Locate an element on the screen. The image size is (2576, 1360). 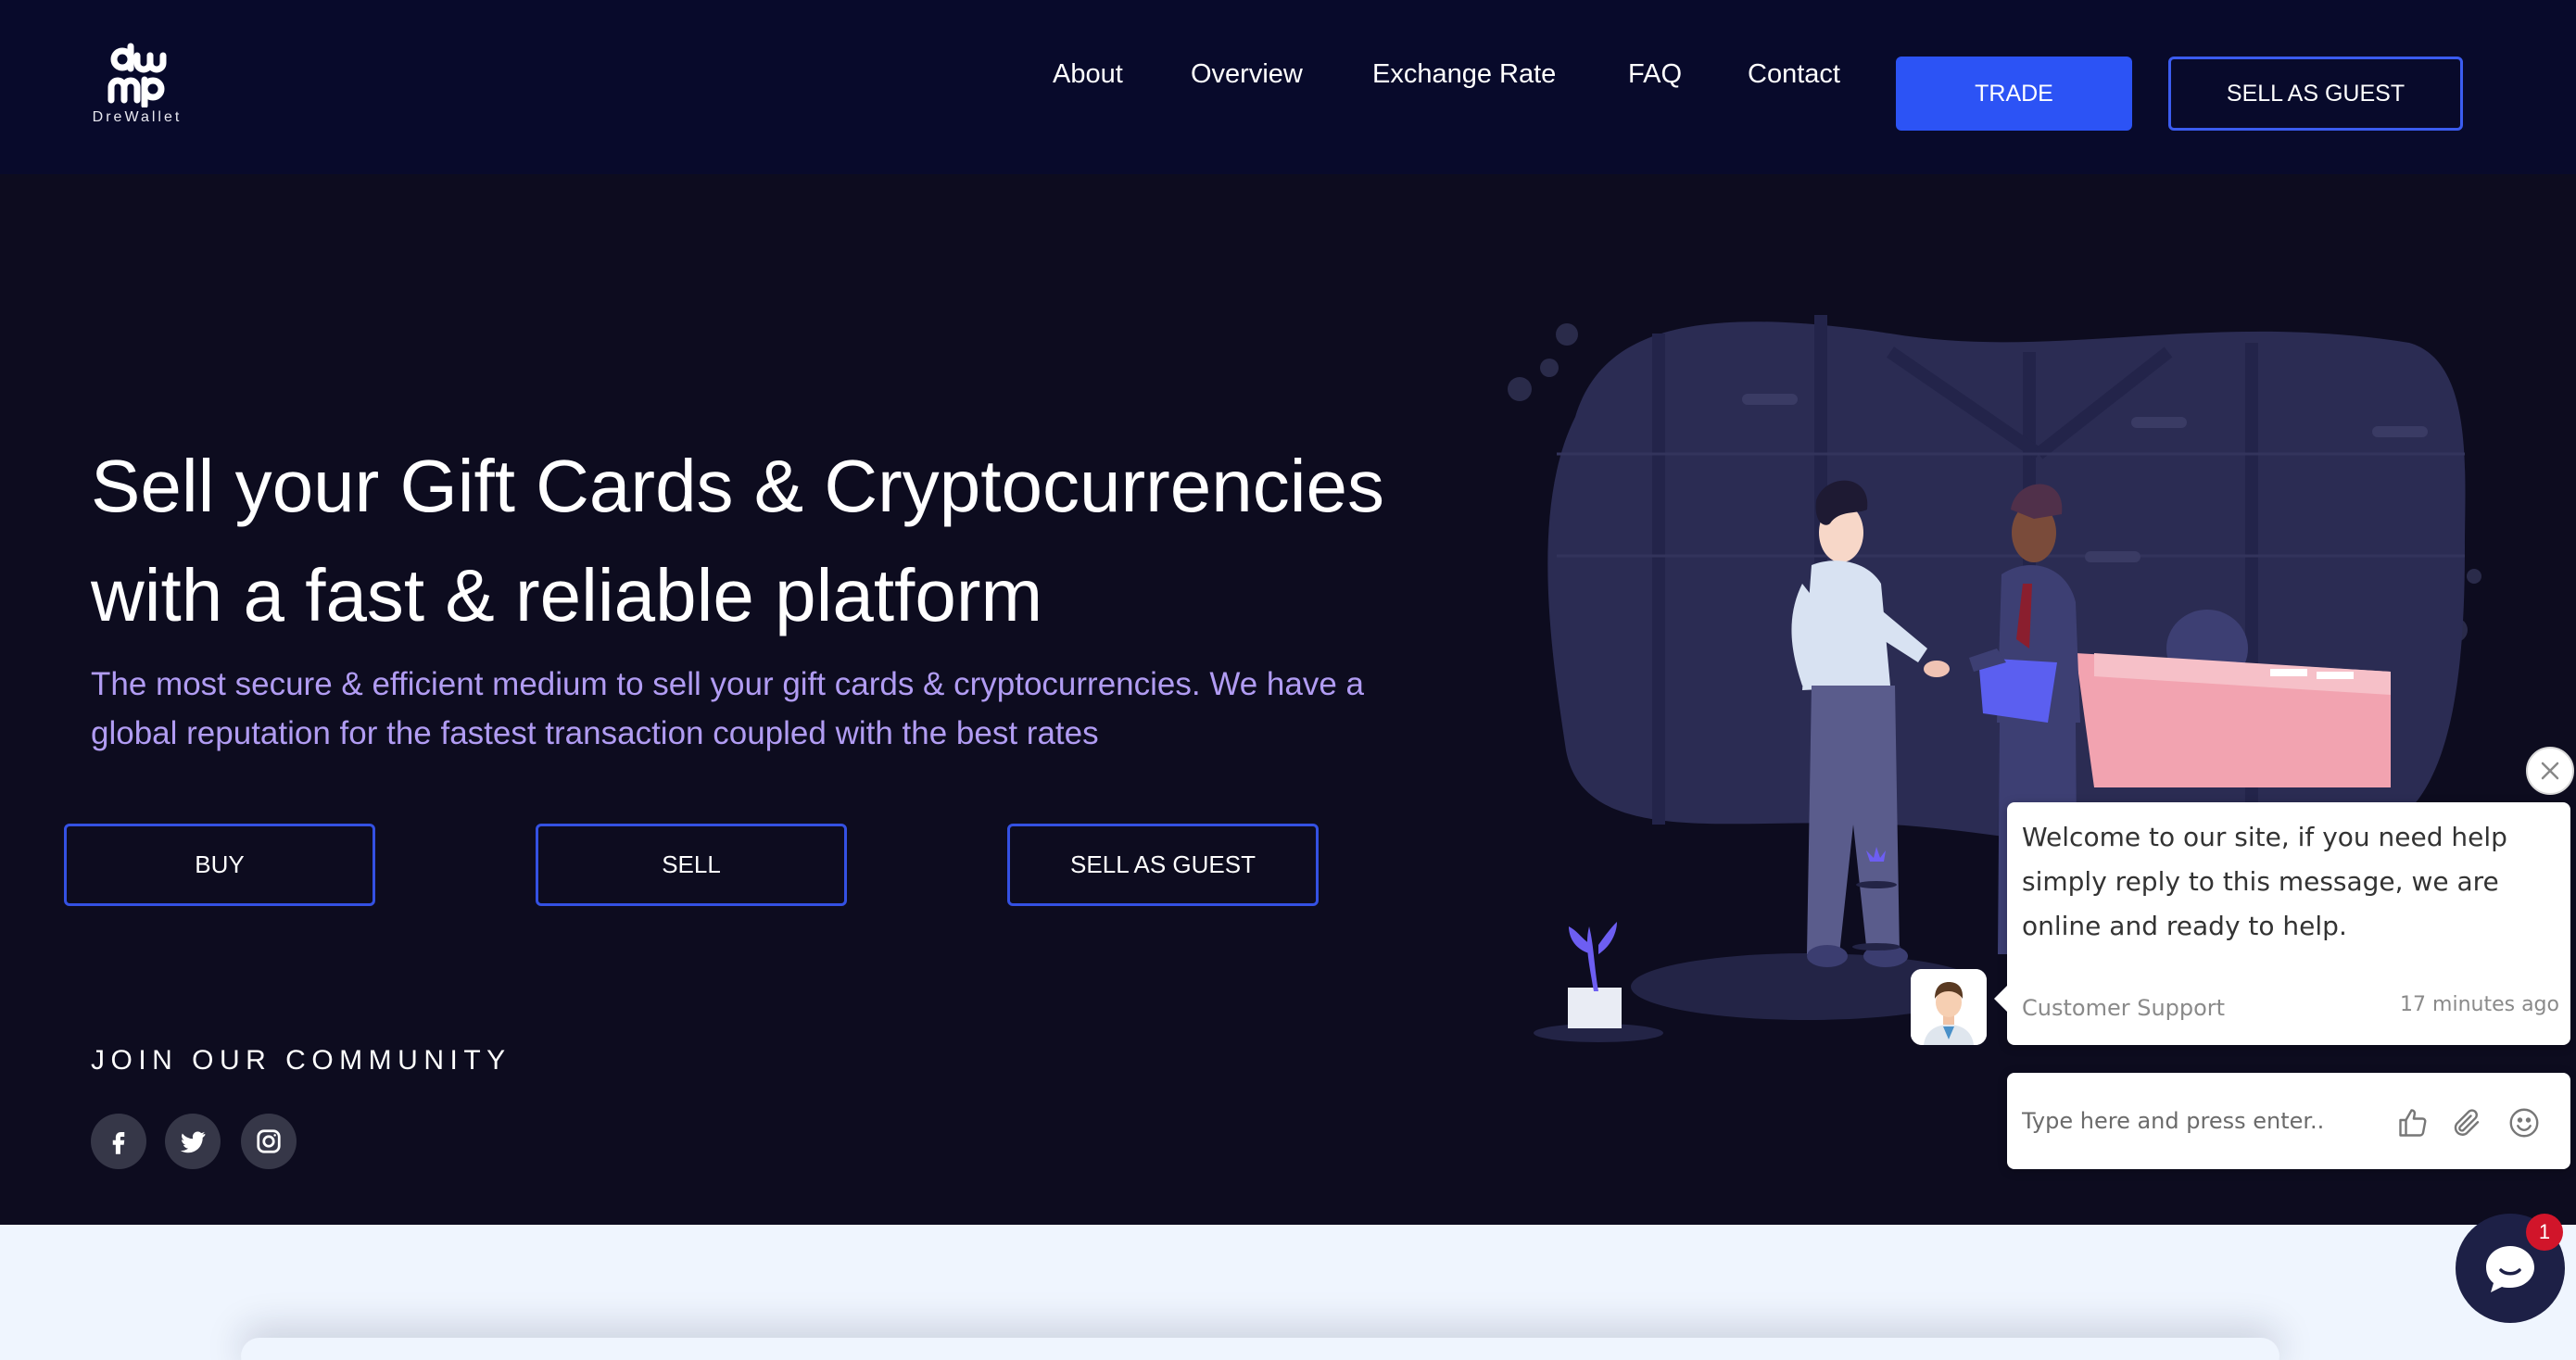
sell-as-guest-button: SELL AS GUEST is located at coordinates (1163, 865).